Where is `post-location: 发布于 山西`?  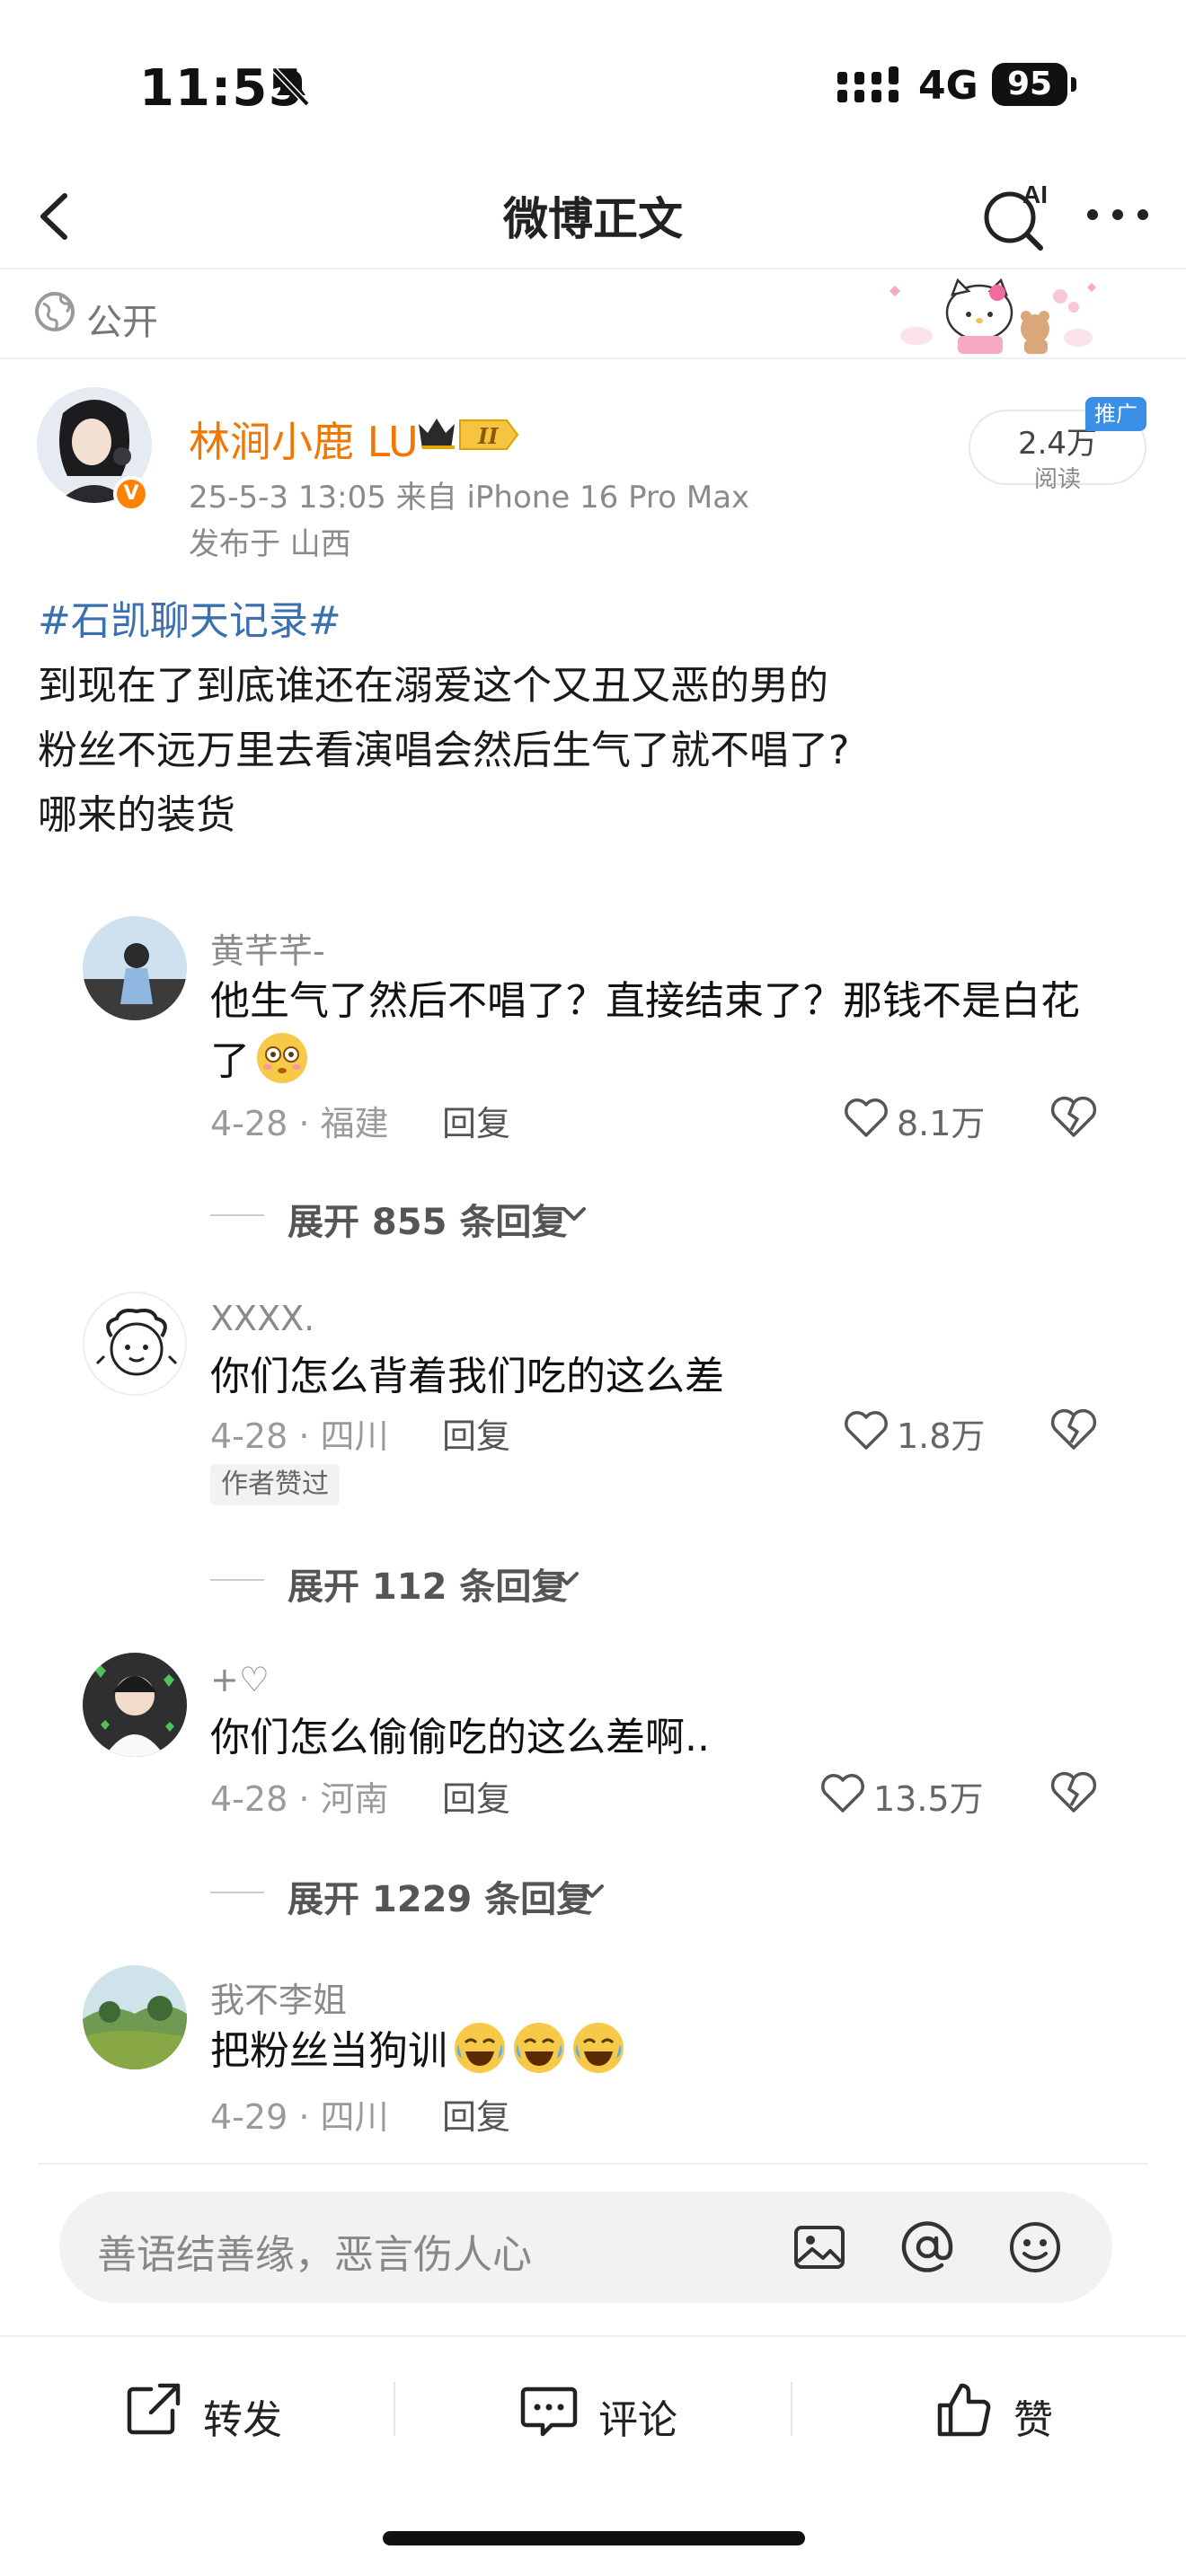 post-location: 发布于 山西 is located at coordinates (270, 544).